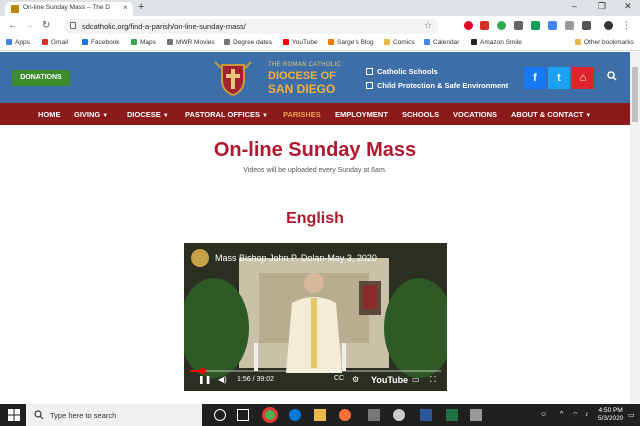 The height and width of the screenshot is (426, 640). What do you see at coordinates (248, 42) in the screenshot?
I see `bookmark-degree-dates: Degree dates` at bounding box center [248, 42].